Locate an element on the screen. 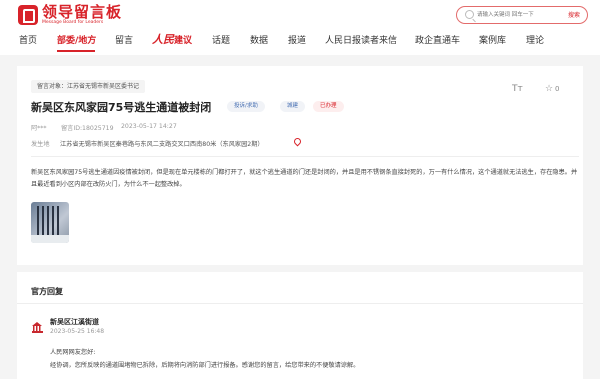 Image resolution: width=600 pixels, height=379 pixels. search-button: 搜索 is located at coordinates (574, 14).